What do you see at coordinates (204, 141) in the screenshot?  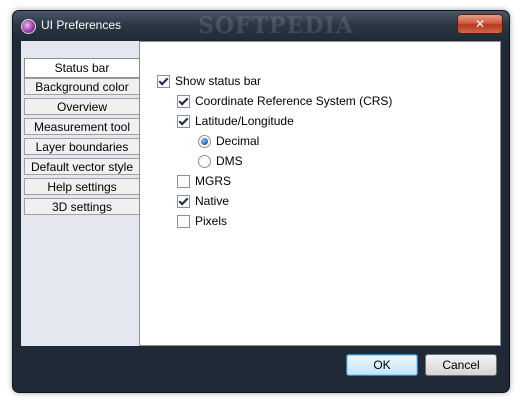 I see `decimal-radio` at bounding box center [204, 141].